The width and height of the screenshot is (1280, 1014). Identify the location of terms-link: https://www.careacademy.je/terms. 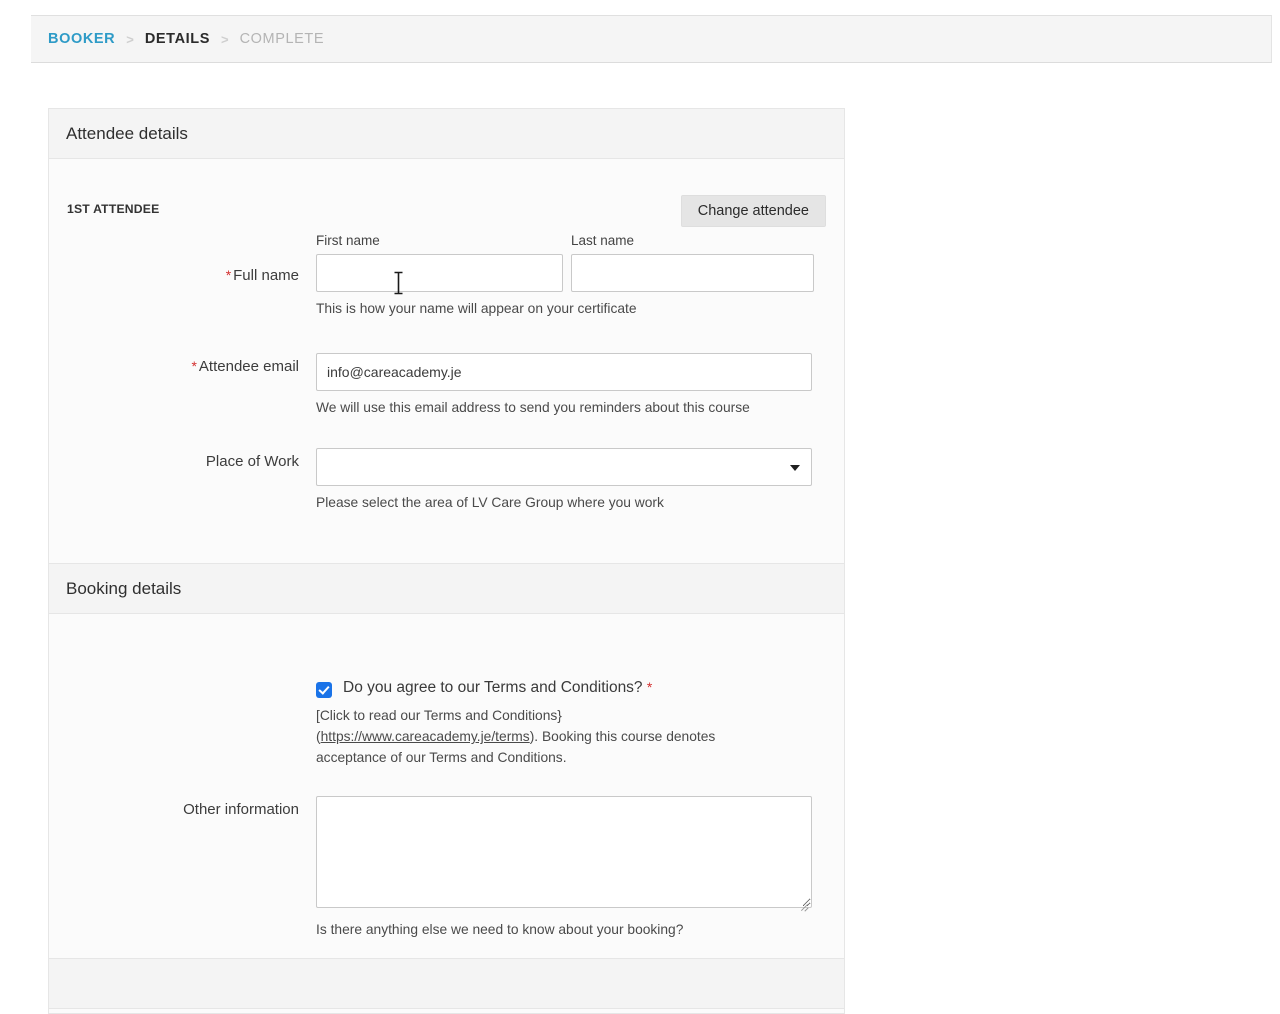
(425, 736).